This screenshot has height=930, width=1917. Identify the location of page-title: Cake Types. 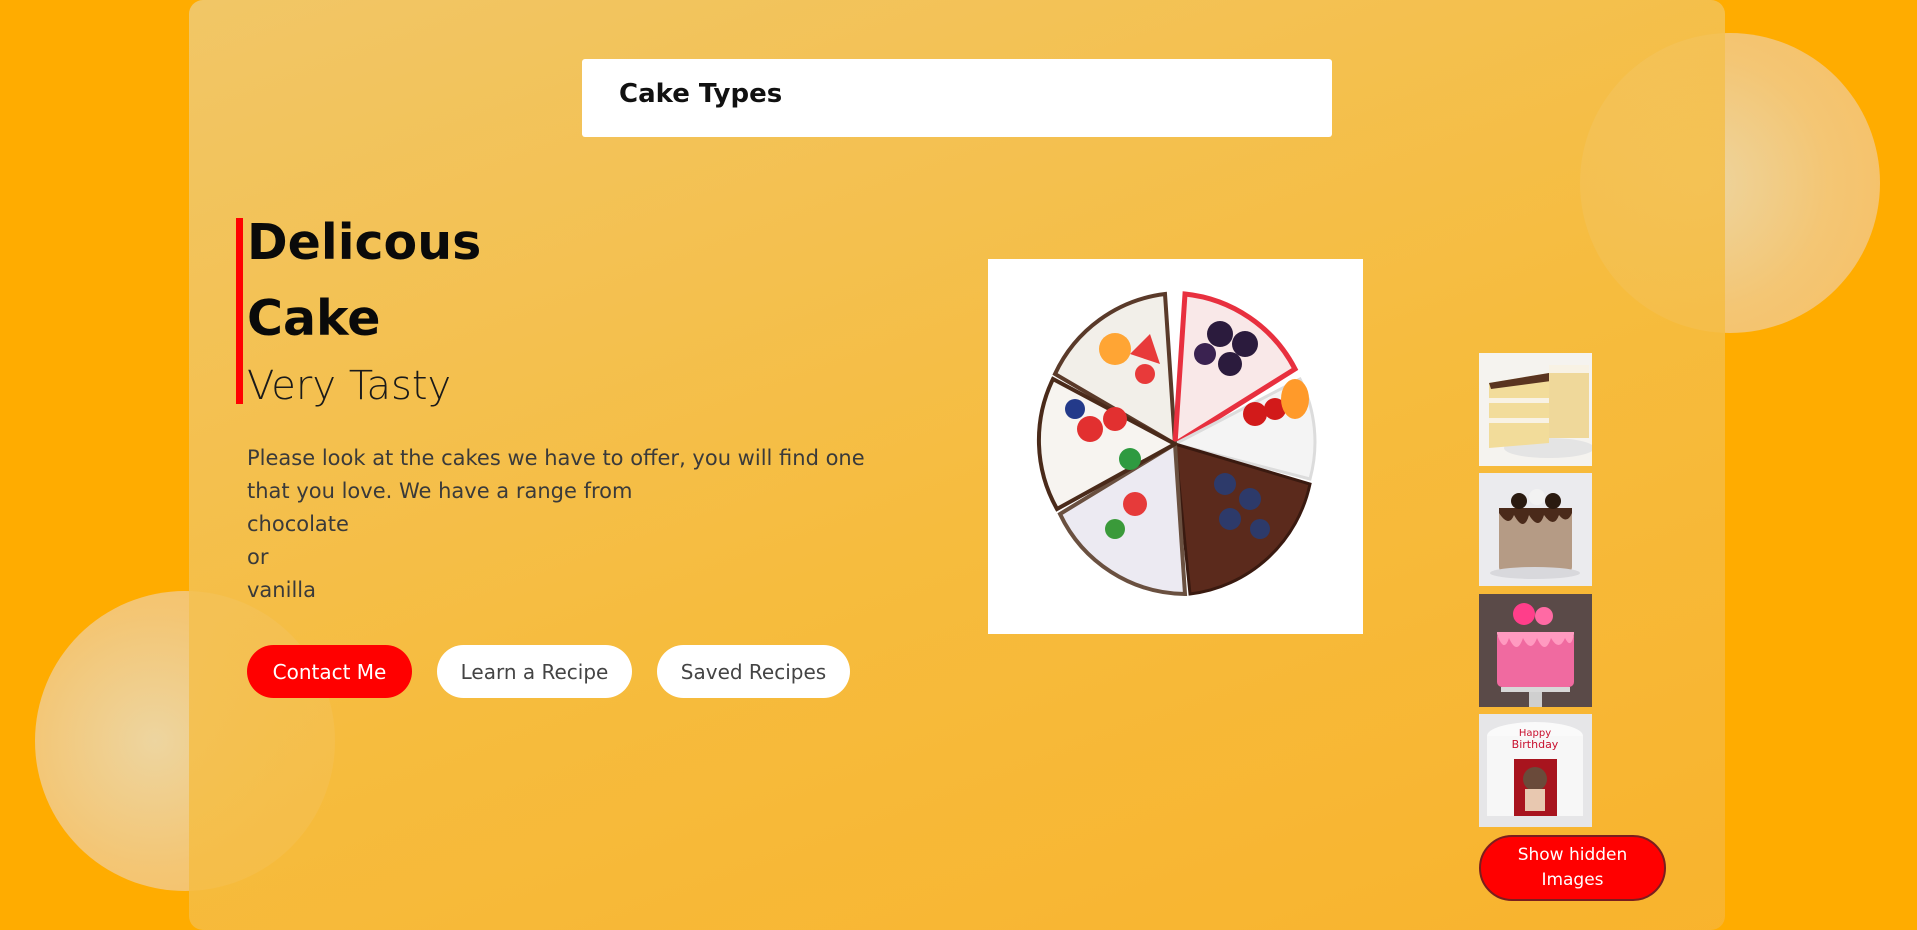
(701, 94).